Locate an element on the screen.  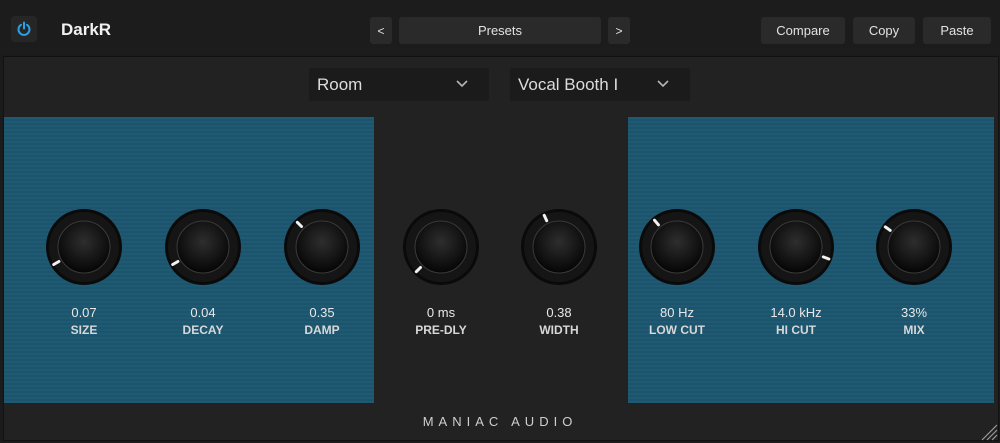
host-toolbar: DarkR < Presets > Compare Copy Paste is located at coordinates (500, 27).